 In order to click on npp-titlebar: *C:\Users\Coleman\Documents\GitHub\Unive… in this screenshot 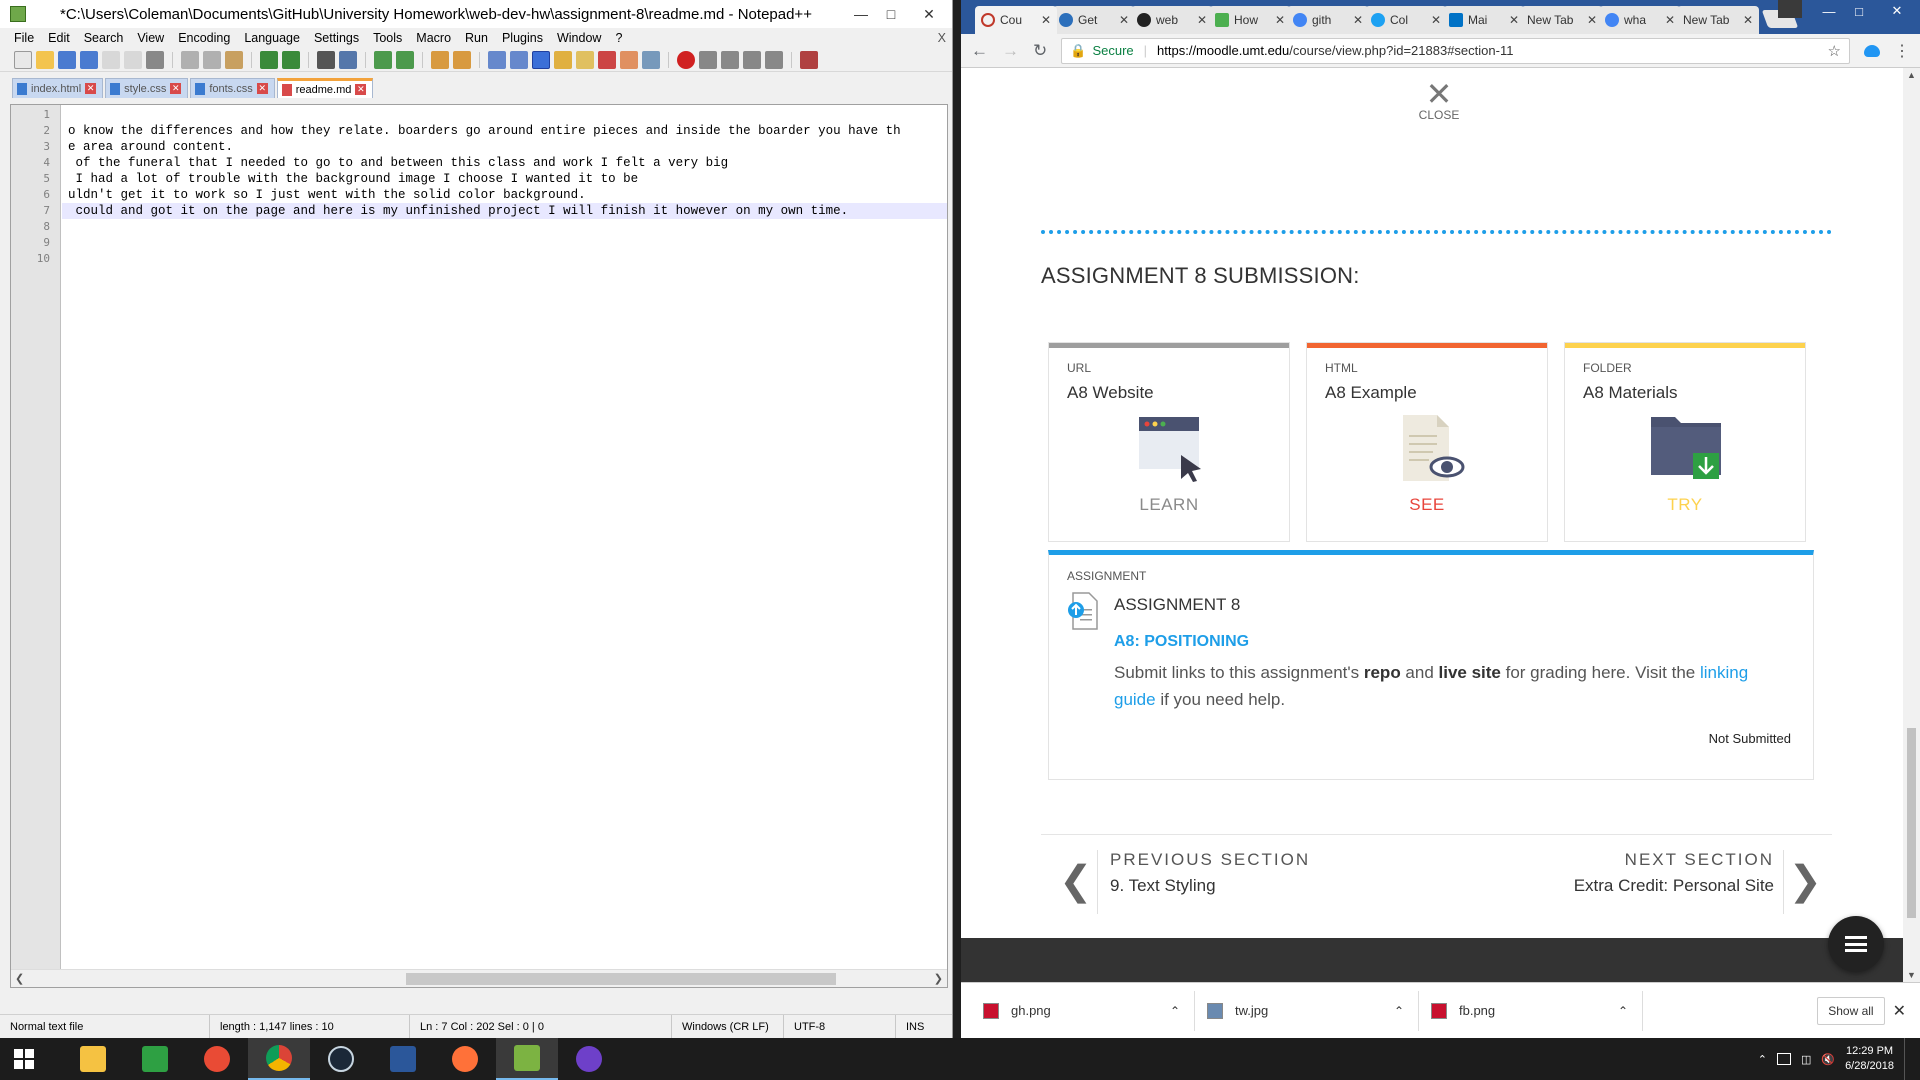, I will do `click(476, 14)`.